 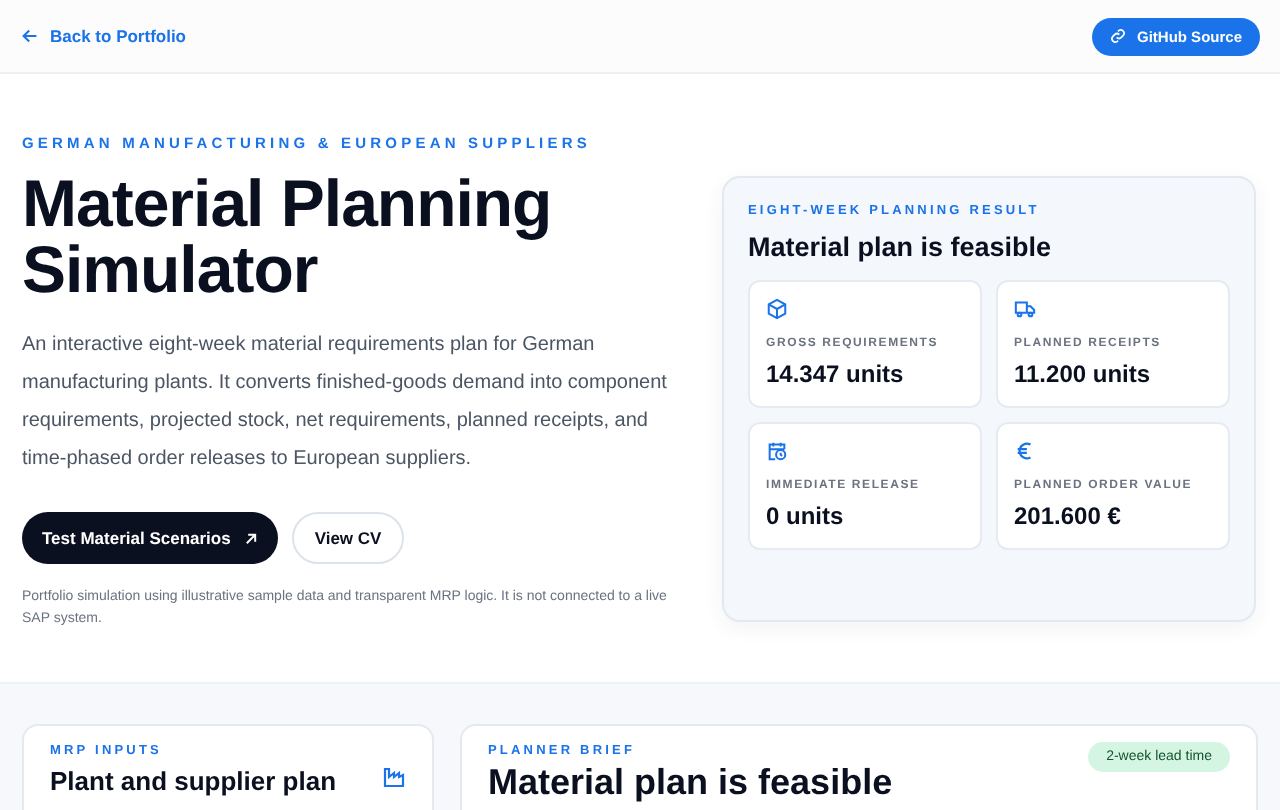 I want to click on arrow-up-right-icon, so click(x=251, y=538).